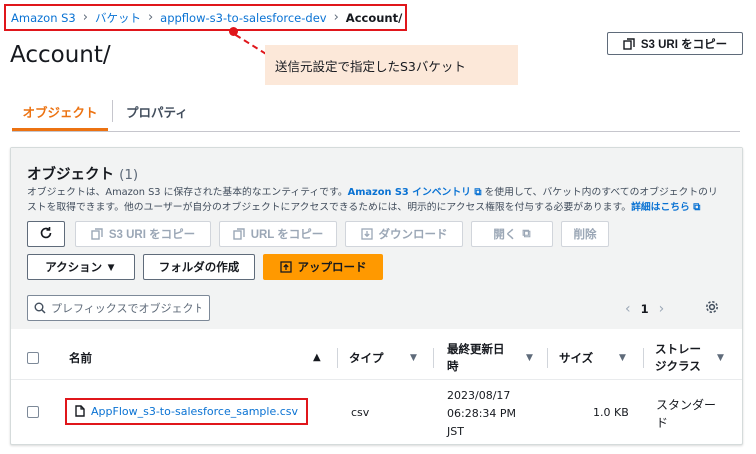  Describe the element at coordinates (43, 18) in the screenshot. I see `breadcrumb-item-s3: Amazon S3` at that location.